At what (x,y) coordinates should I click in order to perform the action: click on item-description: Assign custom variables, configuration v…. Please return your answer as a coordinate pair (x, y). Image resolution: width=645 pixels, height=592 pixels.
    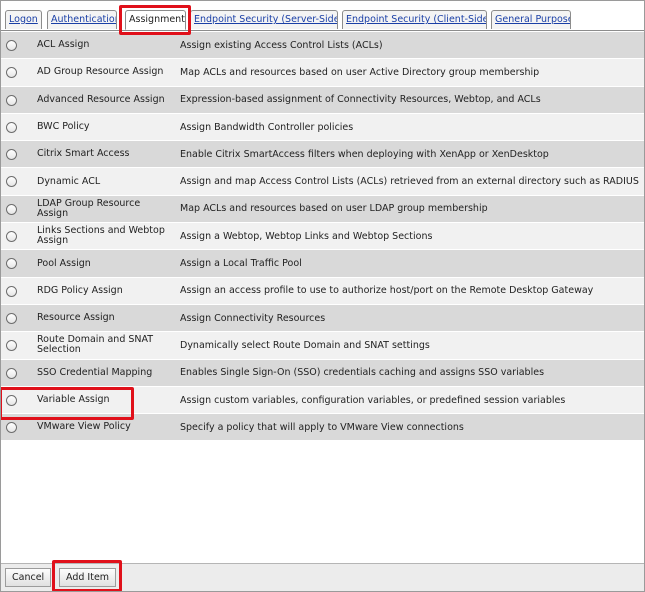
    Looking at the image, I should click on (373, 400).